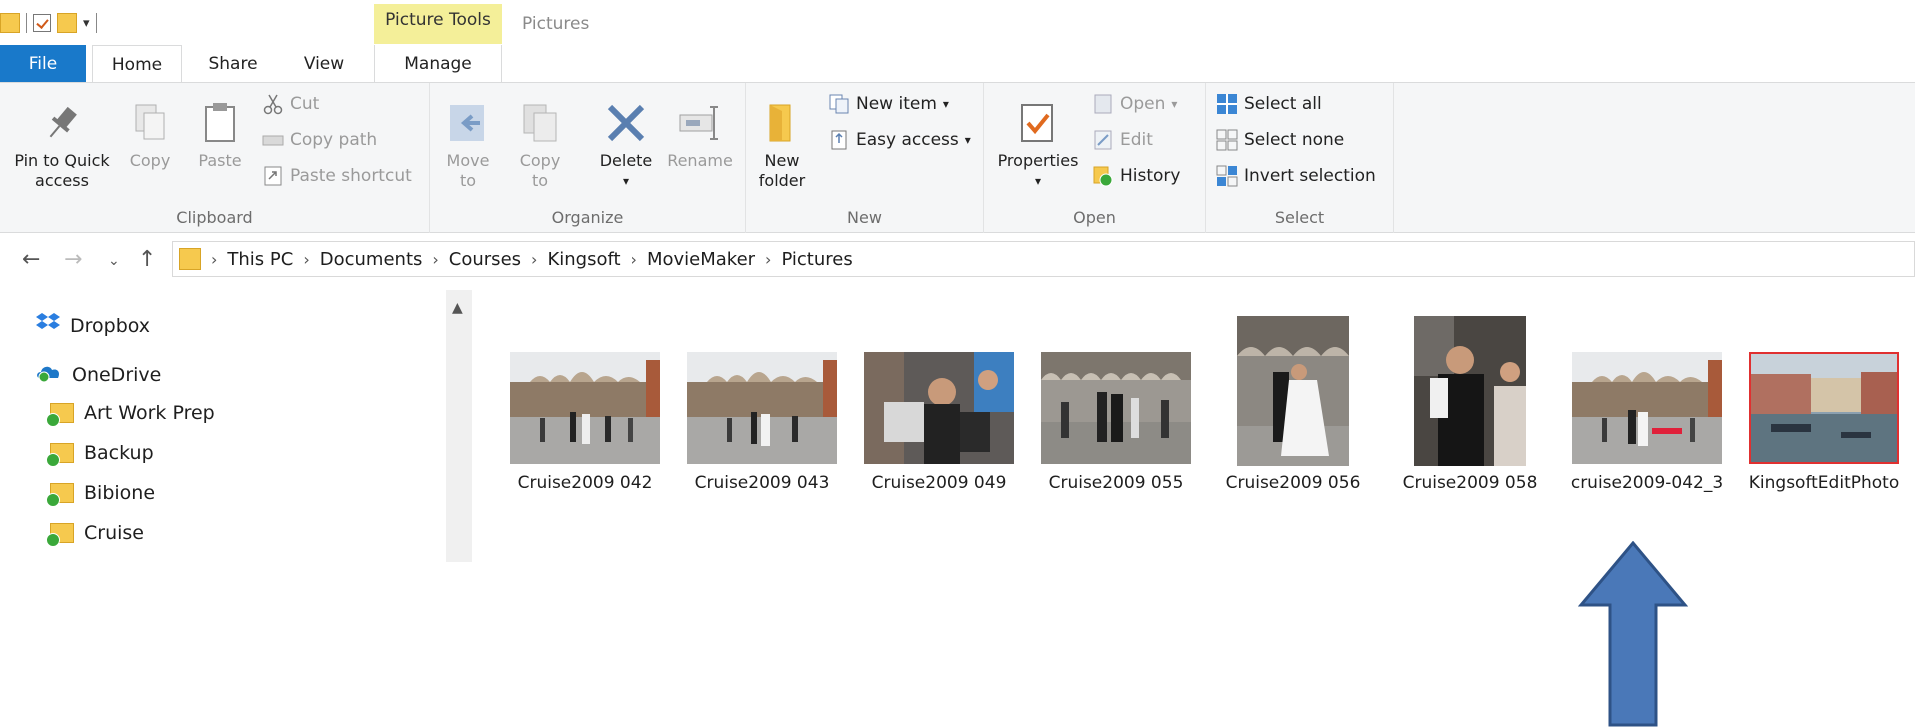 This screenshot has height=727, width=1915. What do you see at coordinates (290, 104) in the screenshot?
I see `cut-button: Cut` at bounding box center [290, 104].